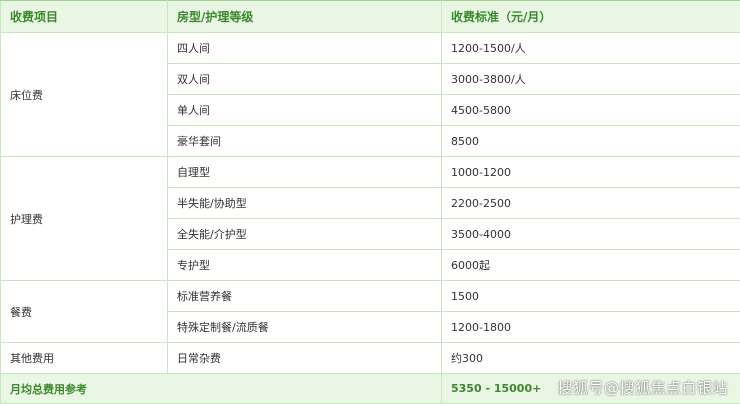  I want to click on level-cell: 单人间, so click(304, 110).